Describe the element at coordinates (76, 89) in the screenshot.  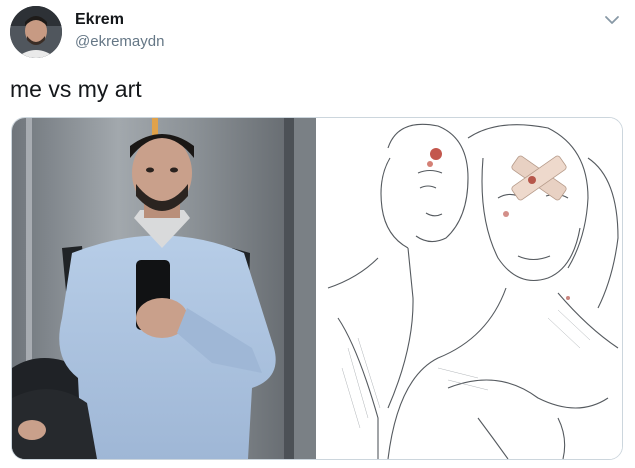
I see `tweet-text: me vs my art` at that location.